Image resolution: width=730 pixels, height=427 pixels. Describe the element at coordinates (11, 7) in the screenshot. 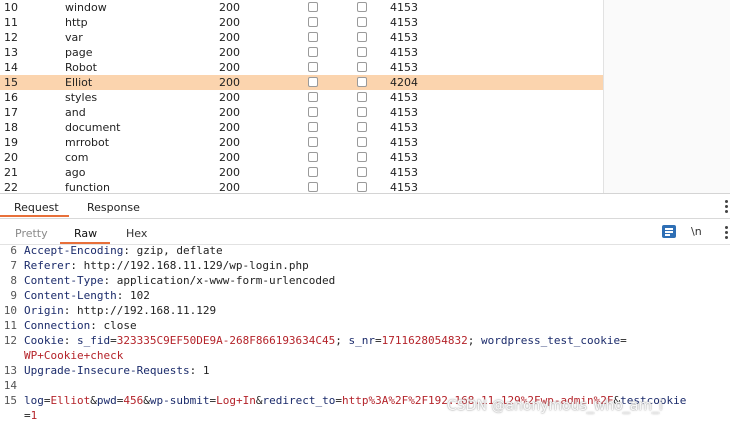

I see `row-number: 10` at that location.